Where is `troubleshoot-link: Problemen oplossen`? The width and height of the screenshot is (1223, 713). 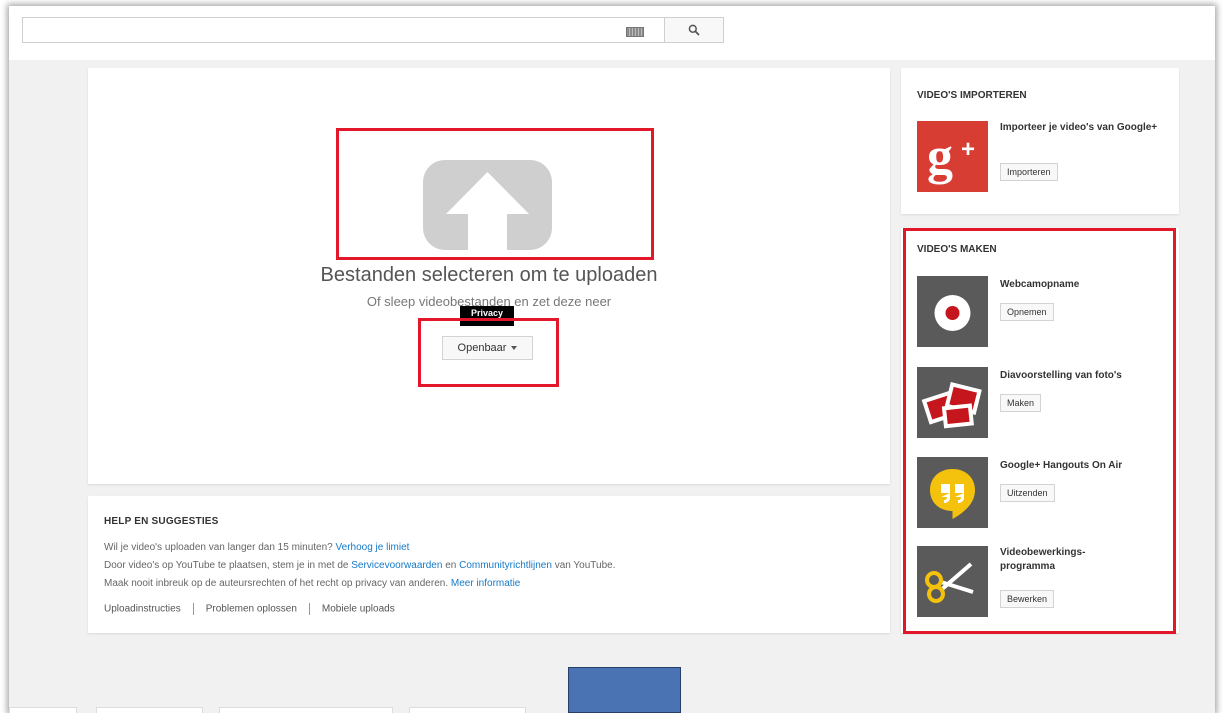 troubleshoot-link: Problemen oplossen is located at coordinates (251, 609).